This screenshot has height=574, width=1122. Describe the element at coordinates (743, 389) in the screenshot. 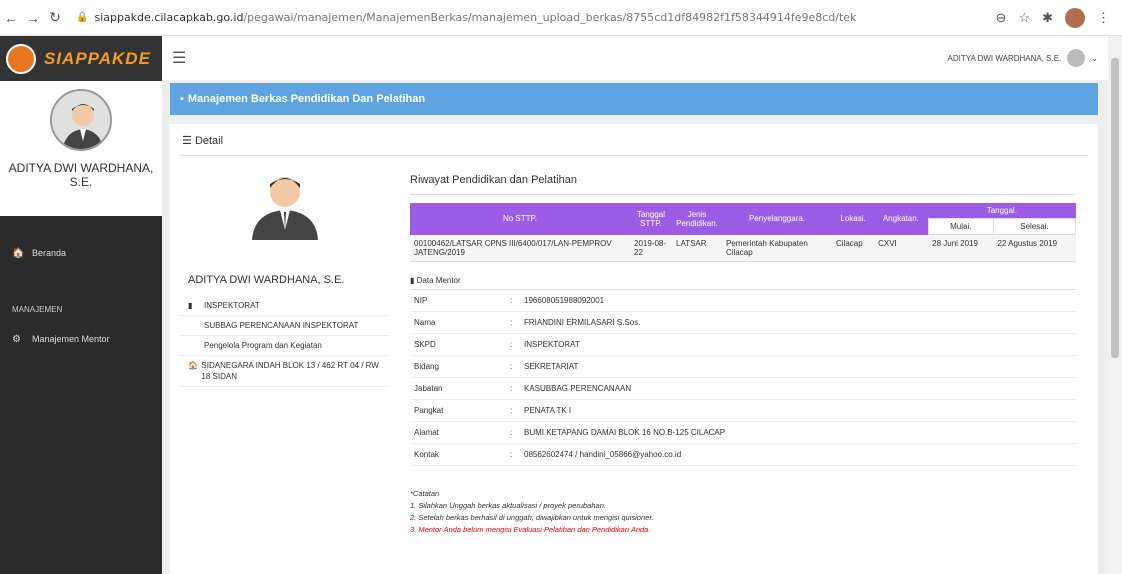

I see `mentor-row: Jabatan: KASUBBAG PERENCANAAN` at that location.